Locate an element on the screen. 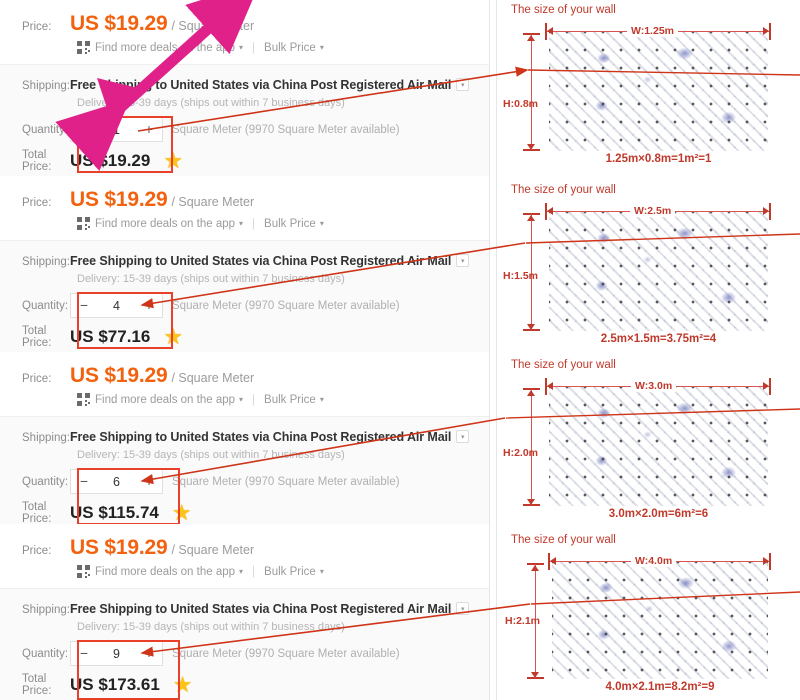  quantity-value: 9 is located at coordinates (116, 654).